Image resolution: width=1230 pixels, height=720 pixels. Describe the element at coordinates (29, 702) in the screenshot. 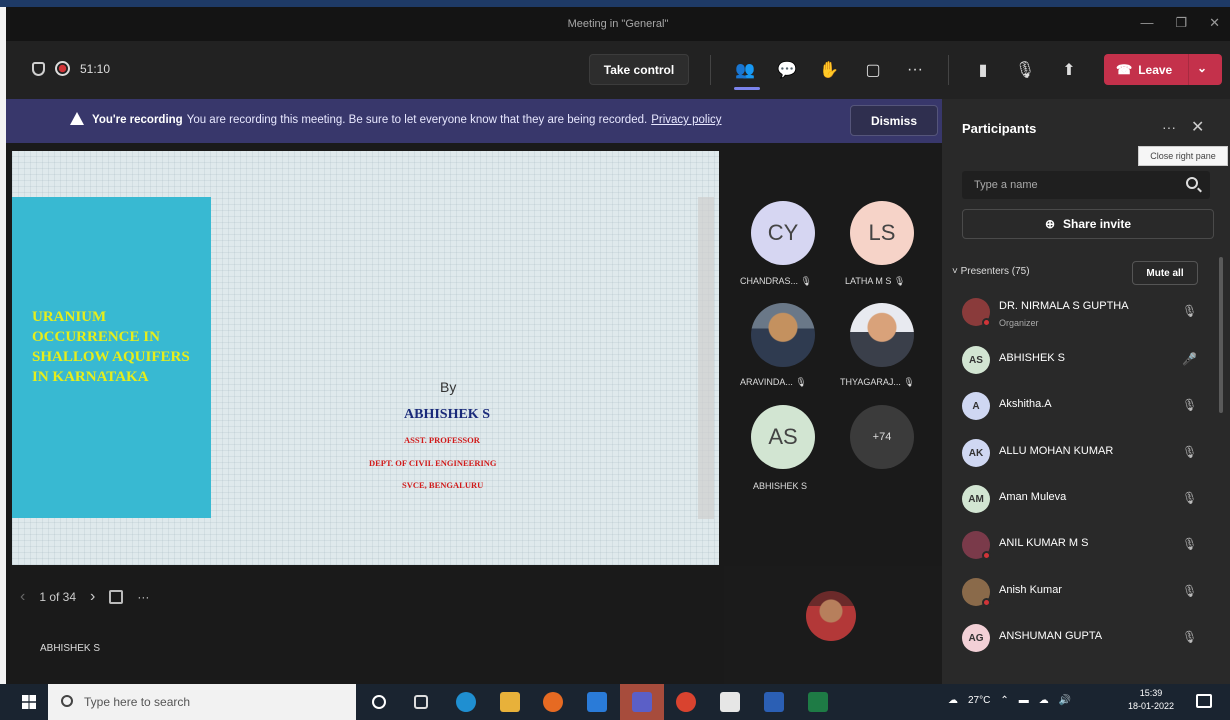

I see `windows-start-icon` at that location.